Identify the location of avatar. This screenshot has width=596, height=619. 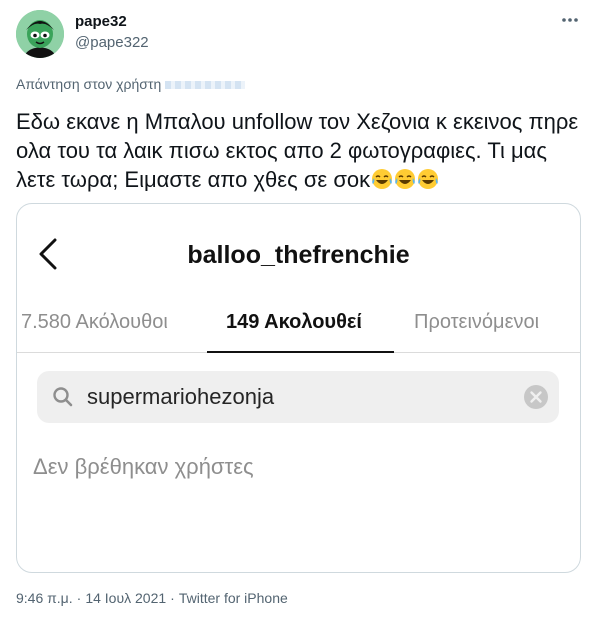
(40, 34).